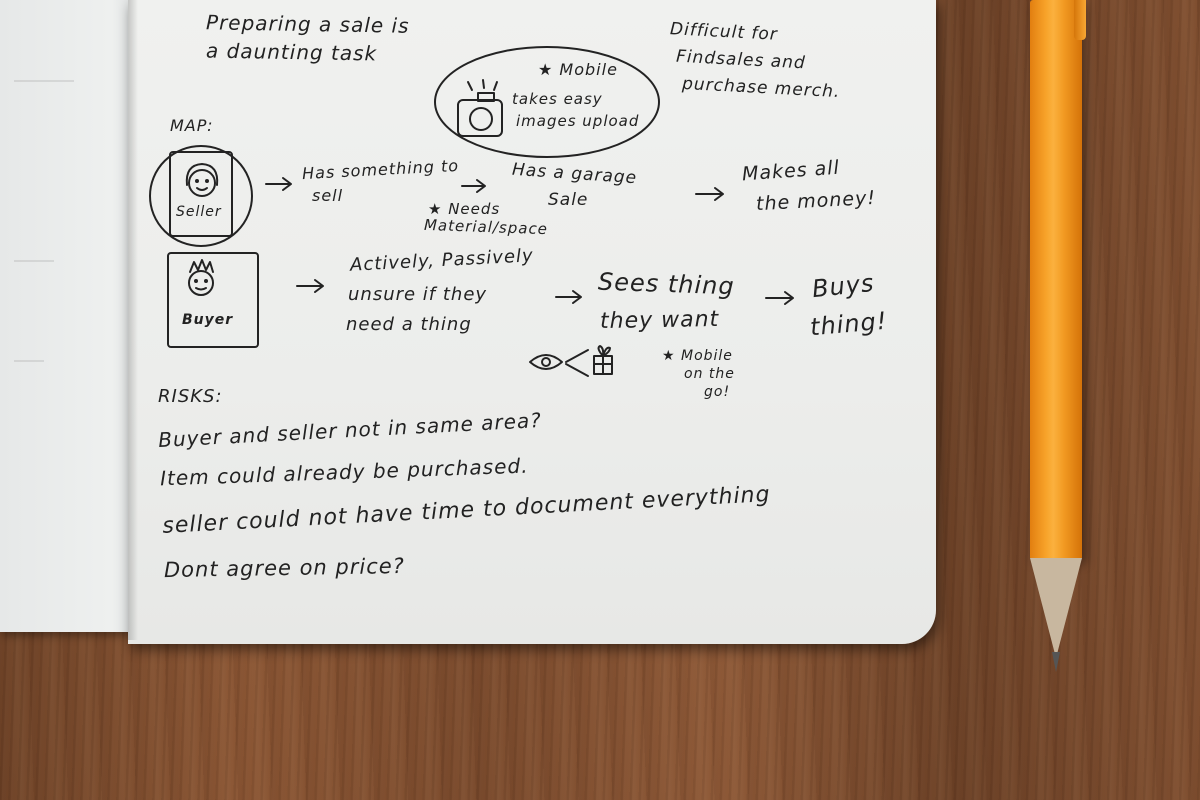 This screenshot has height=800, width=1200. Describe the element at coordinates (418, 294) in the screenshot. I see `buyer-step1-line2: unsure if they` at that location.